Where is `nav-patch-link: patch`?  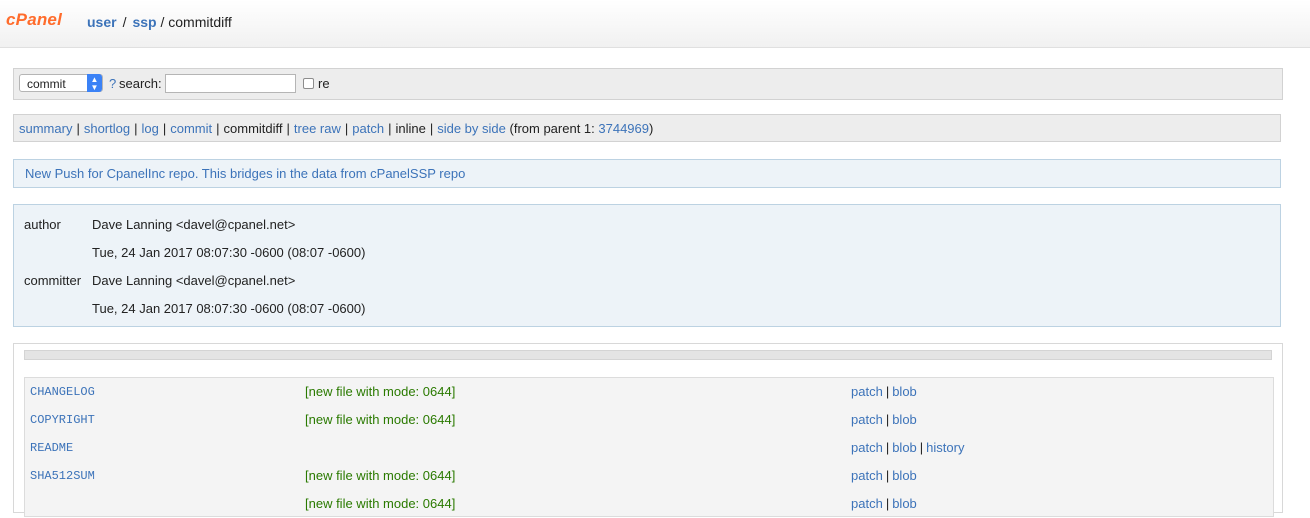
nav-patch-link: patch is located at coordinates (368, 128).